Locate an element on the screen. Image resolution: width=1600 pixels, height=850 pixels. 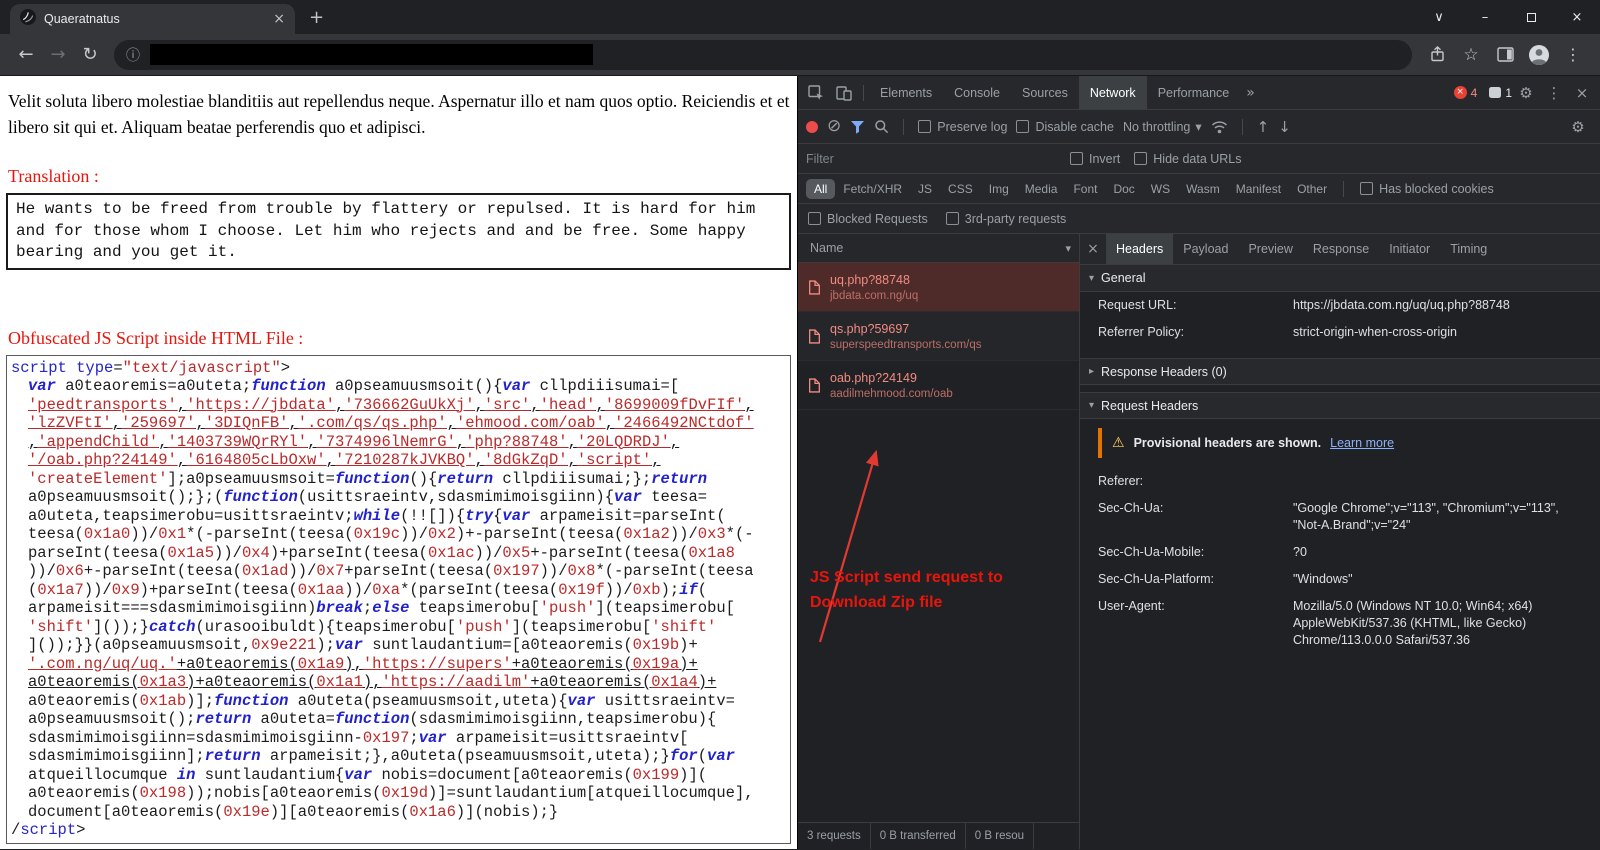
detail-close-icon: × is located at coordinates (1093, 249).